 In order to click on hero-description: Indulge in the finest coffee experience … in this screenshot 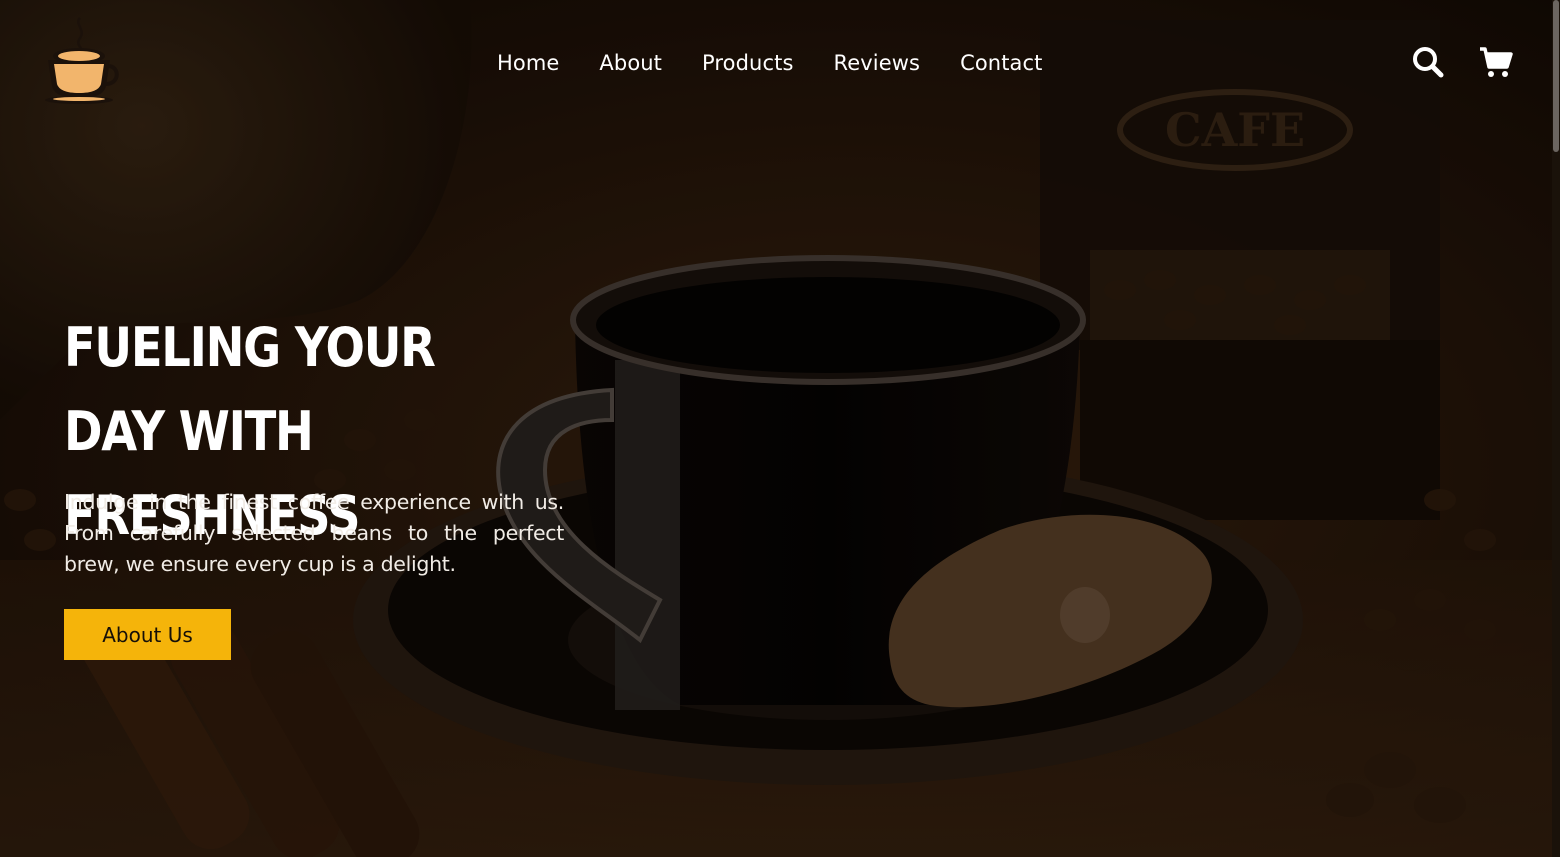, I will do `click(314, 533)`.